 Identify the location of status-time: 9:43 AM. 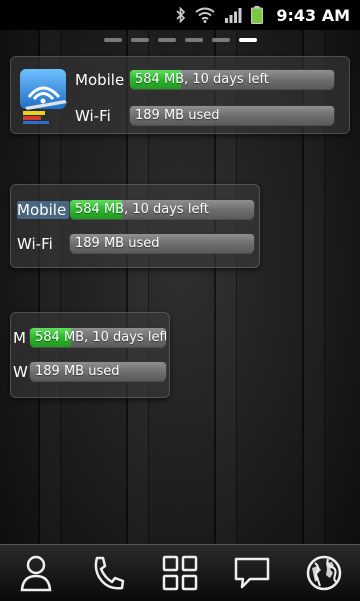
(313, 15).